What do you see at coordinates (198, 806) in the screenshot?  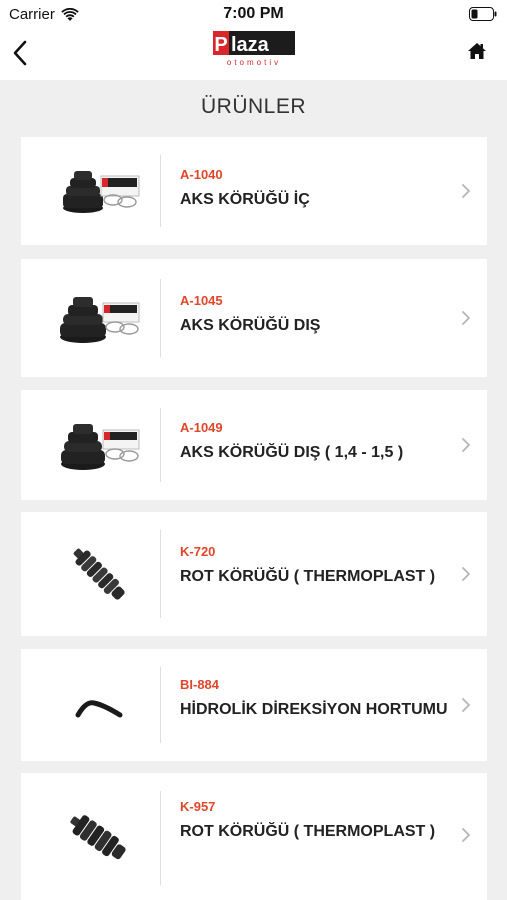 I see `product-code: K-957` at bounding box center [198, 806].